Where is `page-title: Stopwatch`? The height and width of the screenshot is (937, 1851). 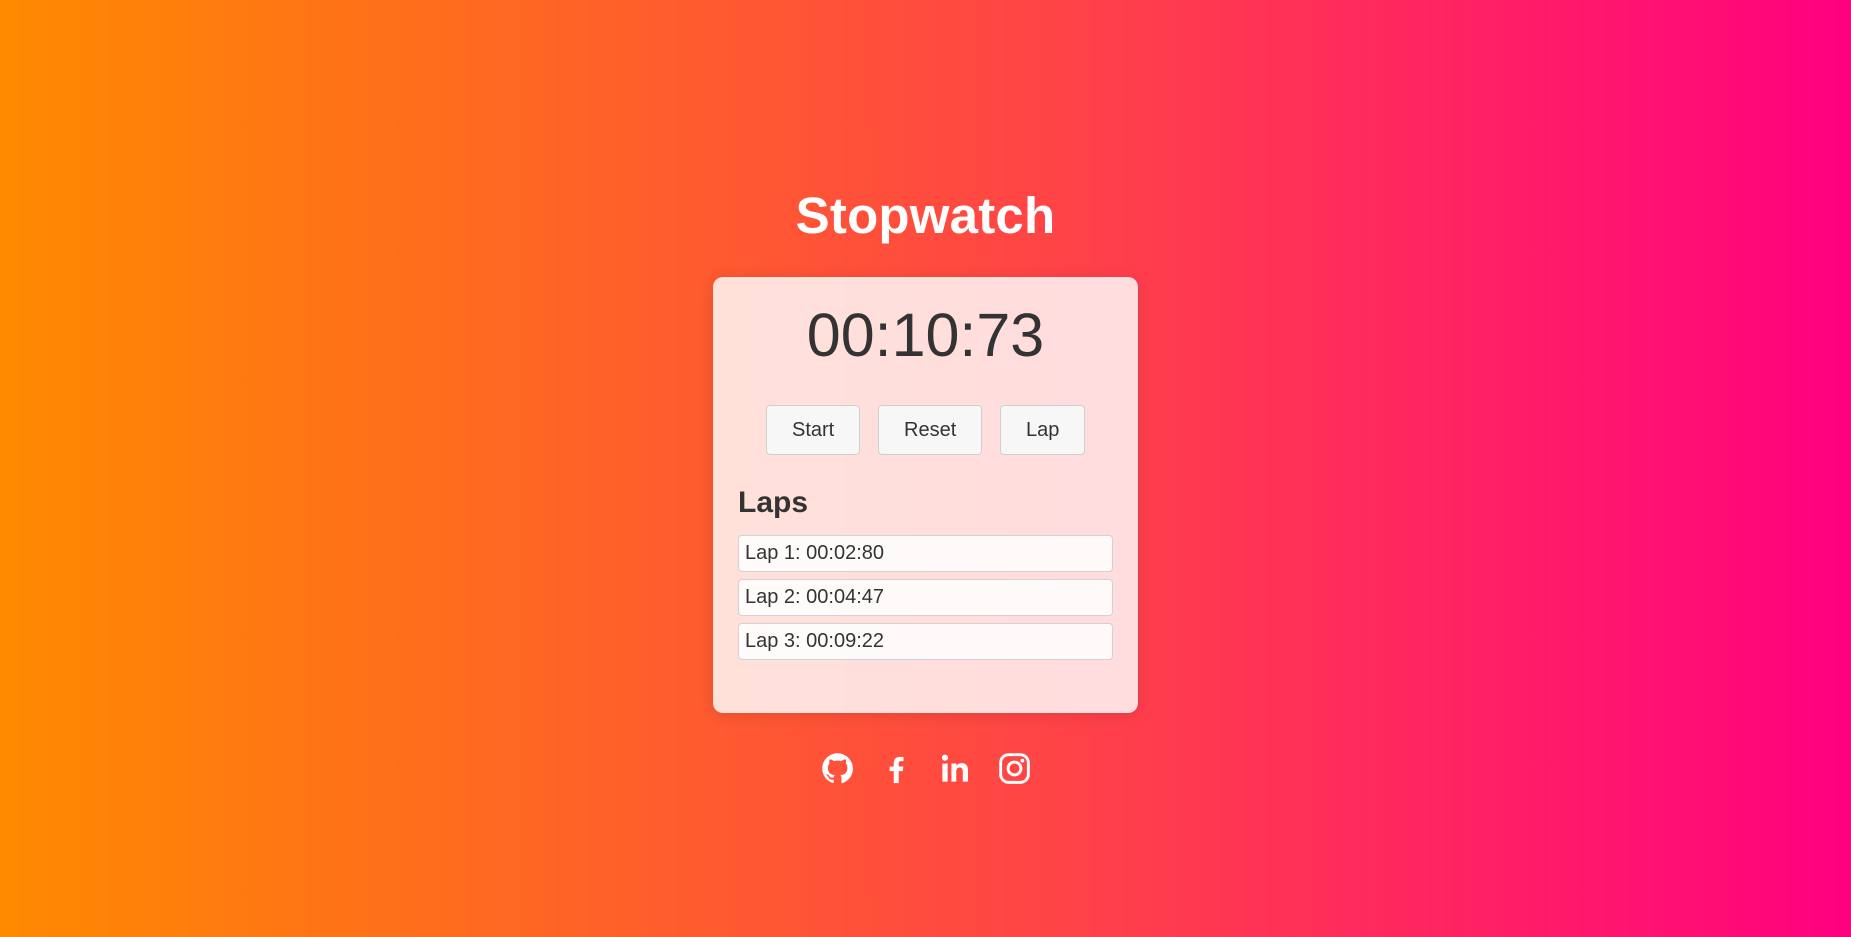
page-title: Stopwatch is located at coordinates (925, 215).